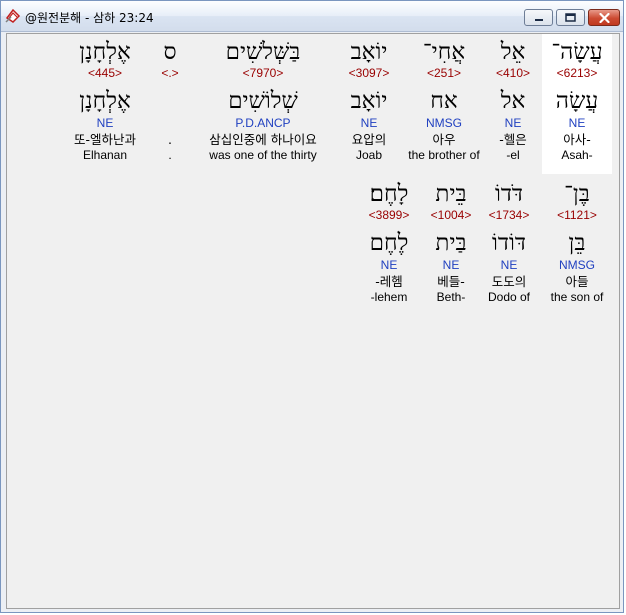 The image size is (626, 615). I want to click on word-ben: בֶּן־ <1121> בֵּן NMSG 아들 the son of, so click(577, 242).